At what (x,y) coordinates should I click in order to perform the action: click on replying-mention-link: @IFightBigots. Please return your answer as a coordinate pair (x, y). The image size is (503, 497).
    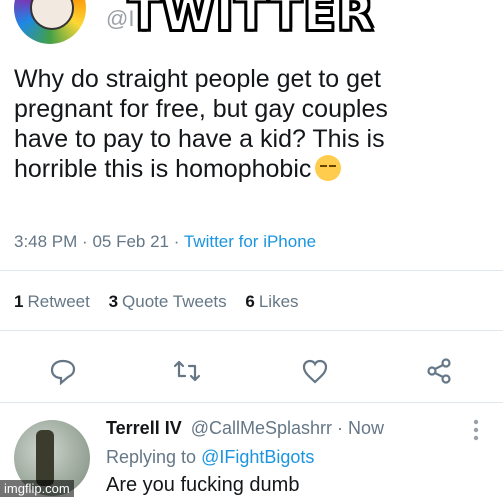
    Looking at the image, I should click on (257, 457).